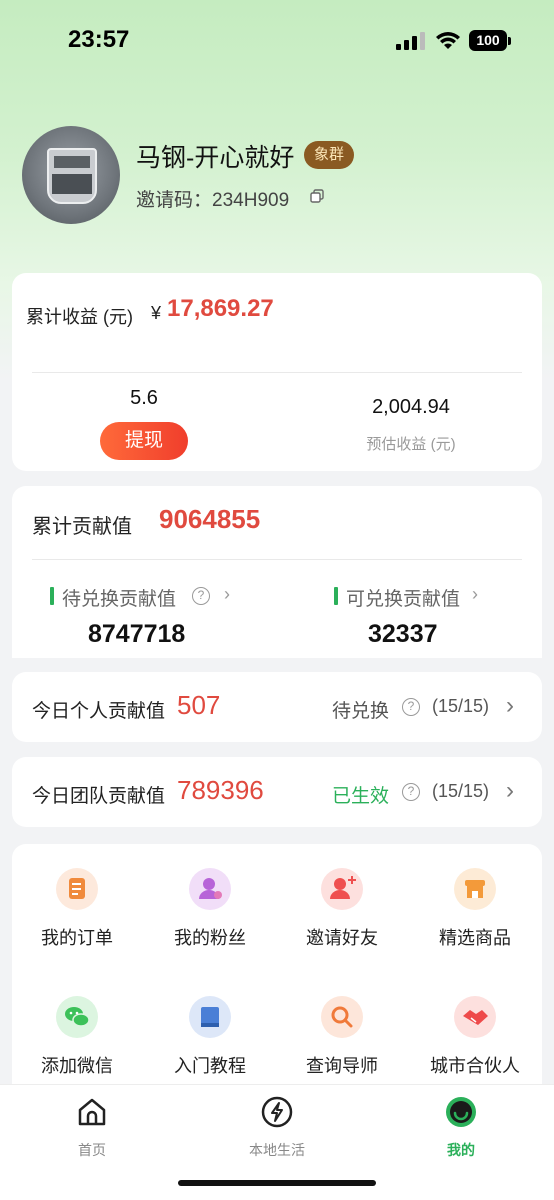 The height and width of the screenshot is (1200, 554). I want to click on fans-icon, so click(210, 889).